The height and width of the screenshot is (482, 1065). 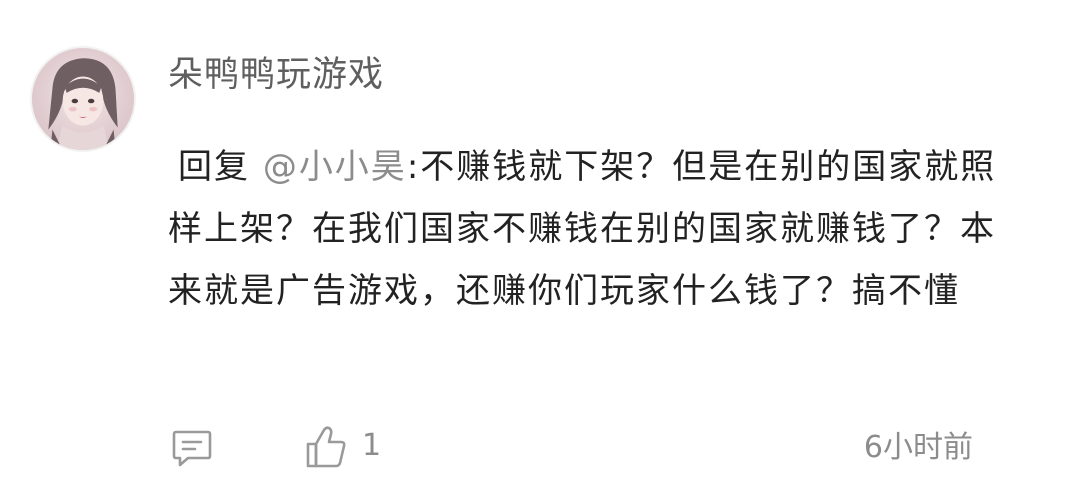 I want to click on mention-link: @小小昊, so click(x=335, y=167).